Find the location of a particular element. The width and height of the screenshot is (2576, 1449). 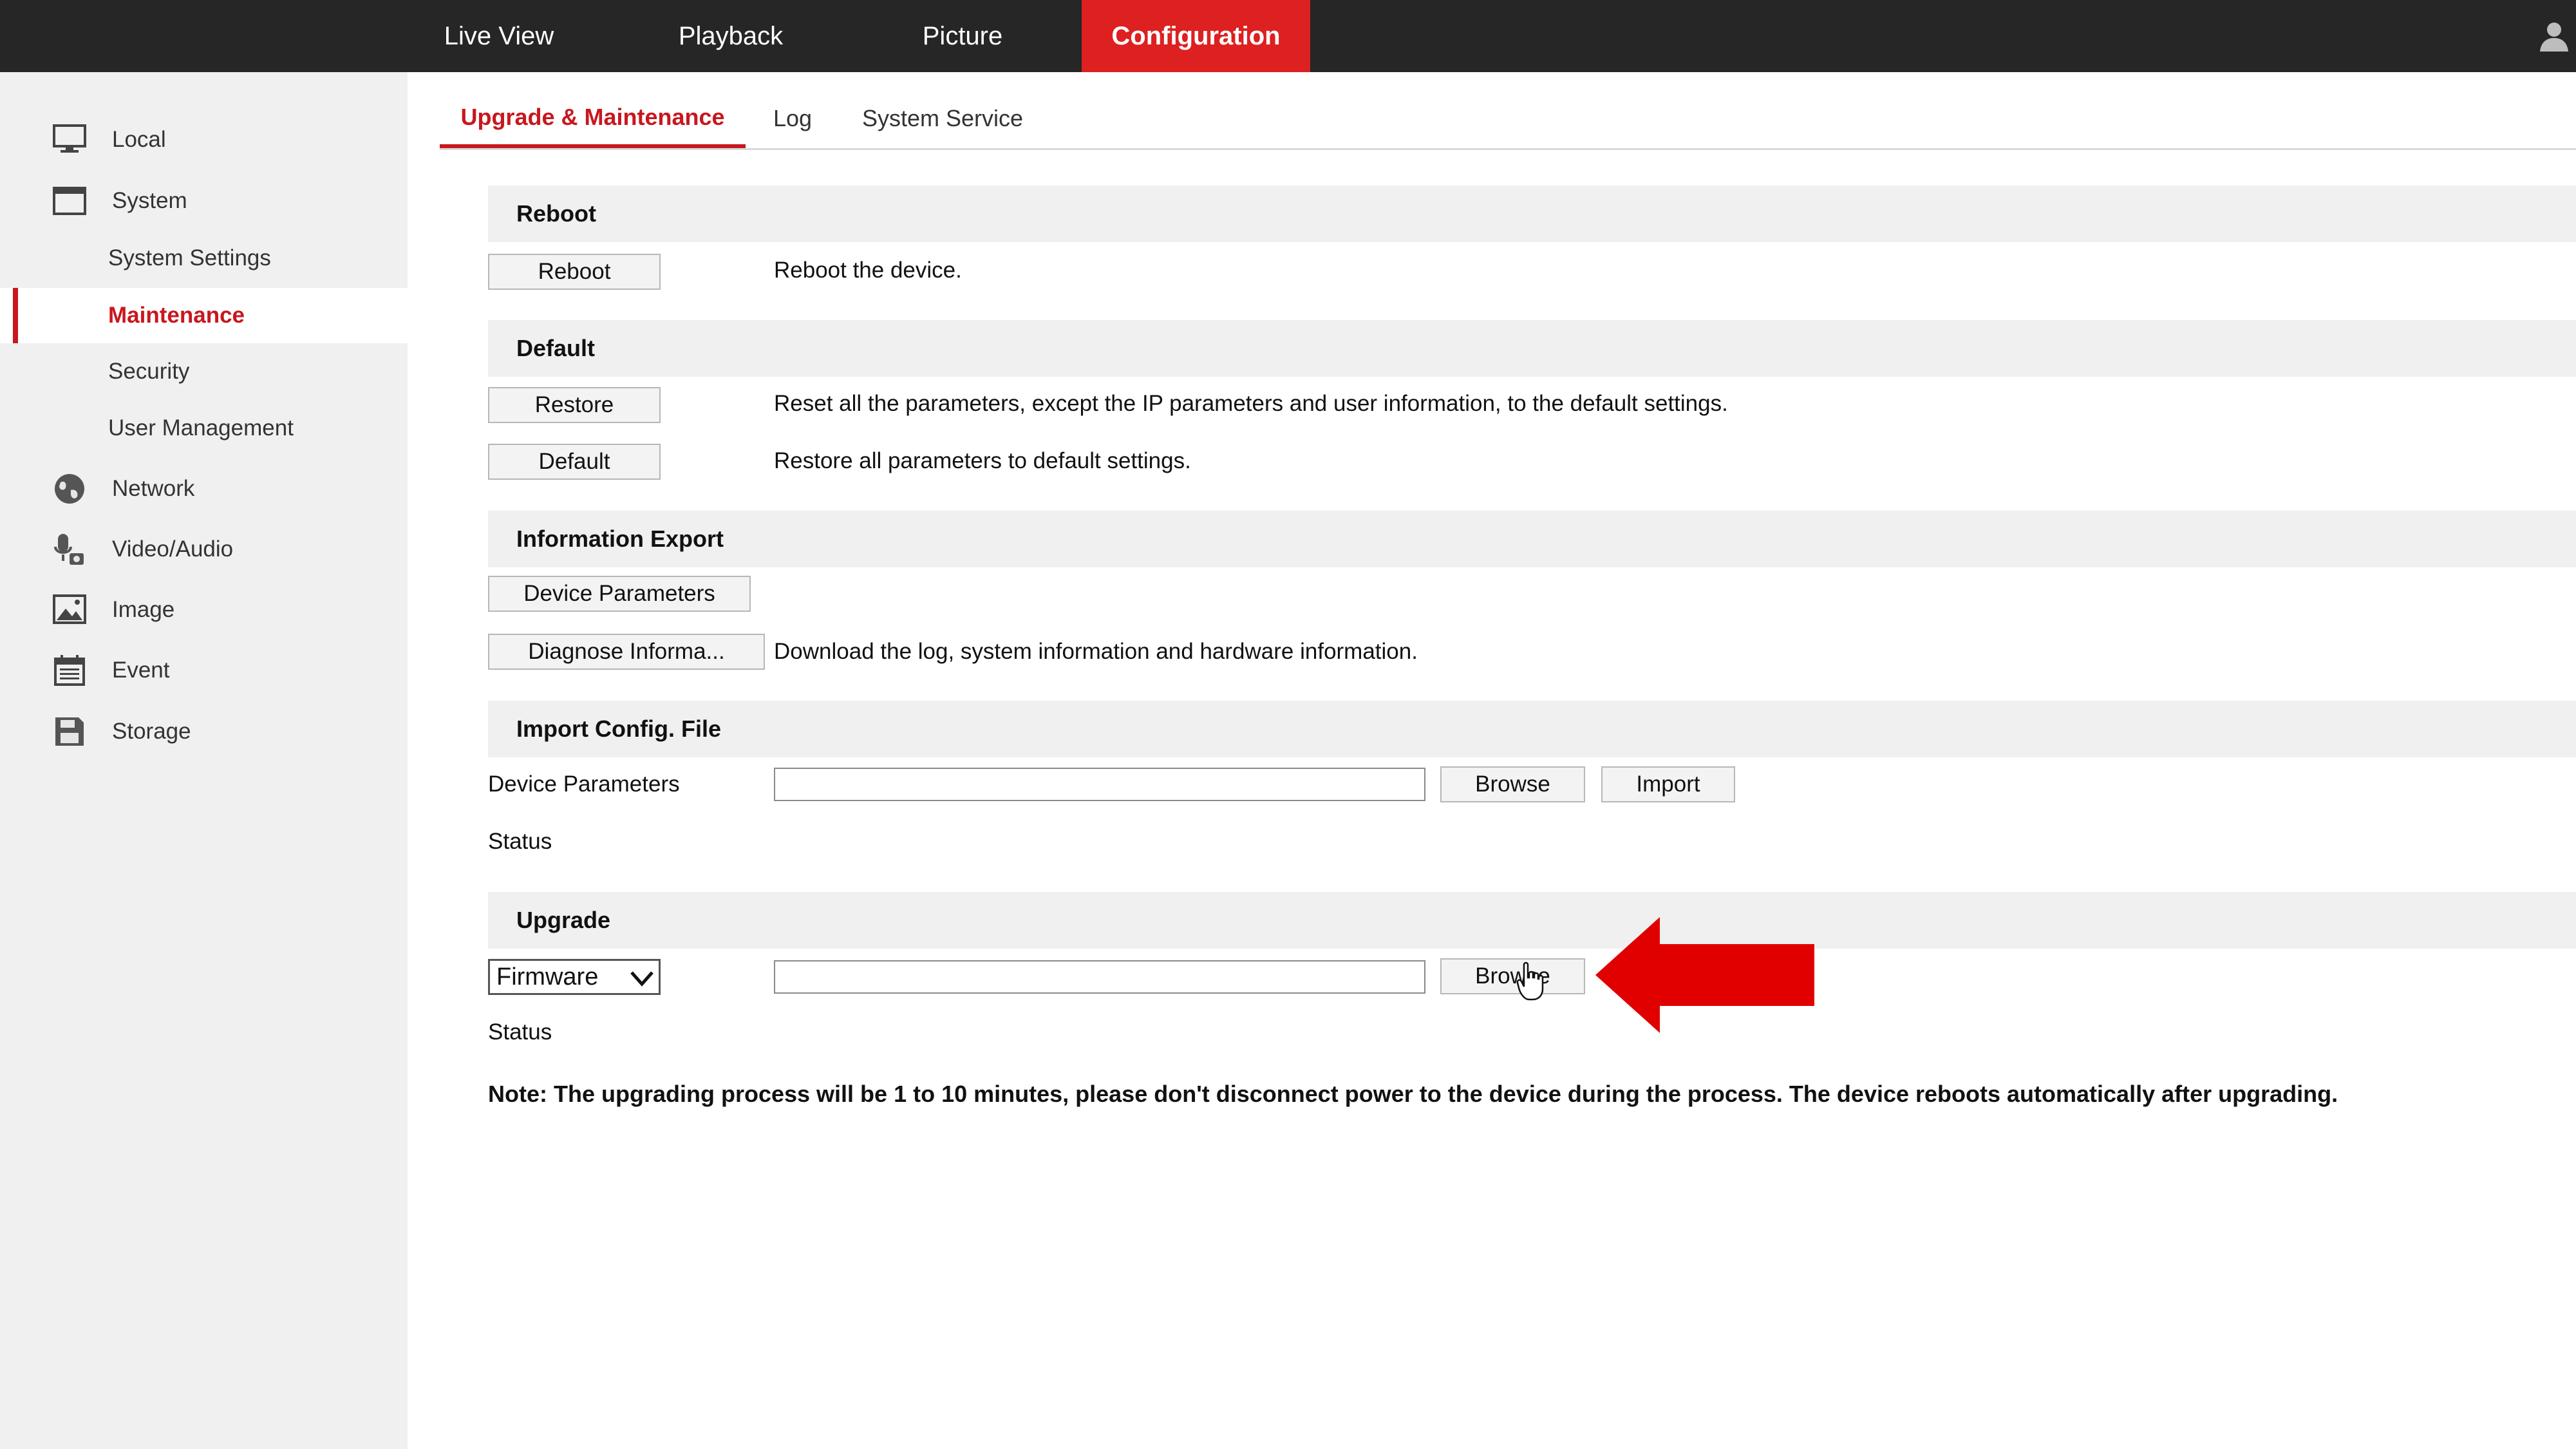

firmware-file-path-field is located at coordinates (1099, 977).